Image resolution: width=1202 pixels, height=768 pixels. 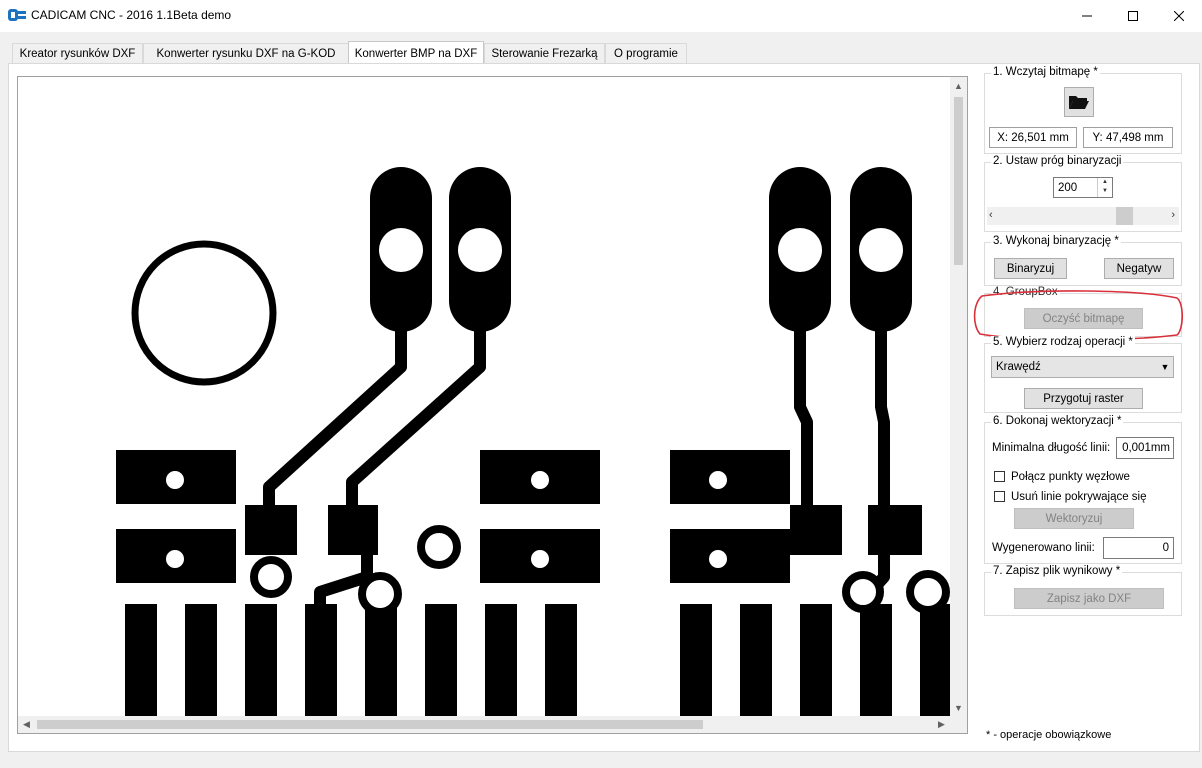 I want to click on maximize-button, so click(x=1133, y=16).